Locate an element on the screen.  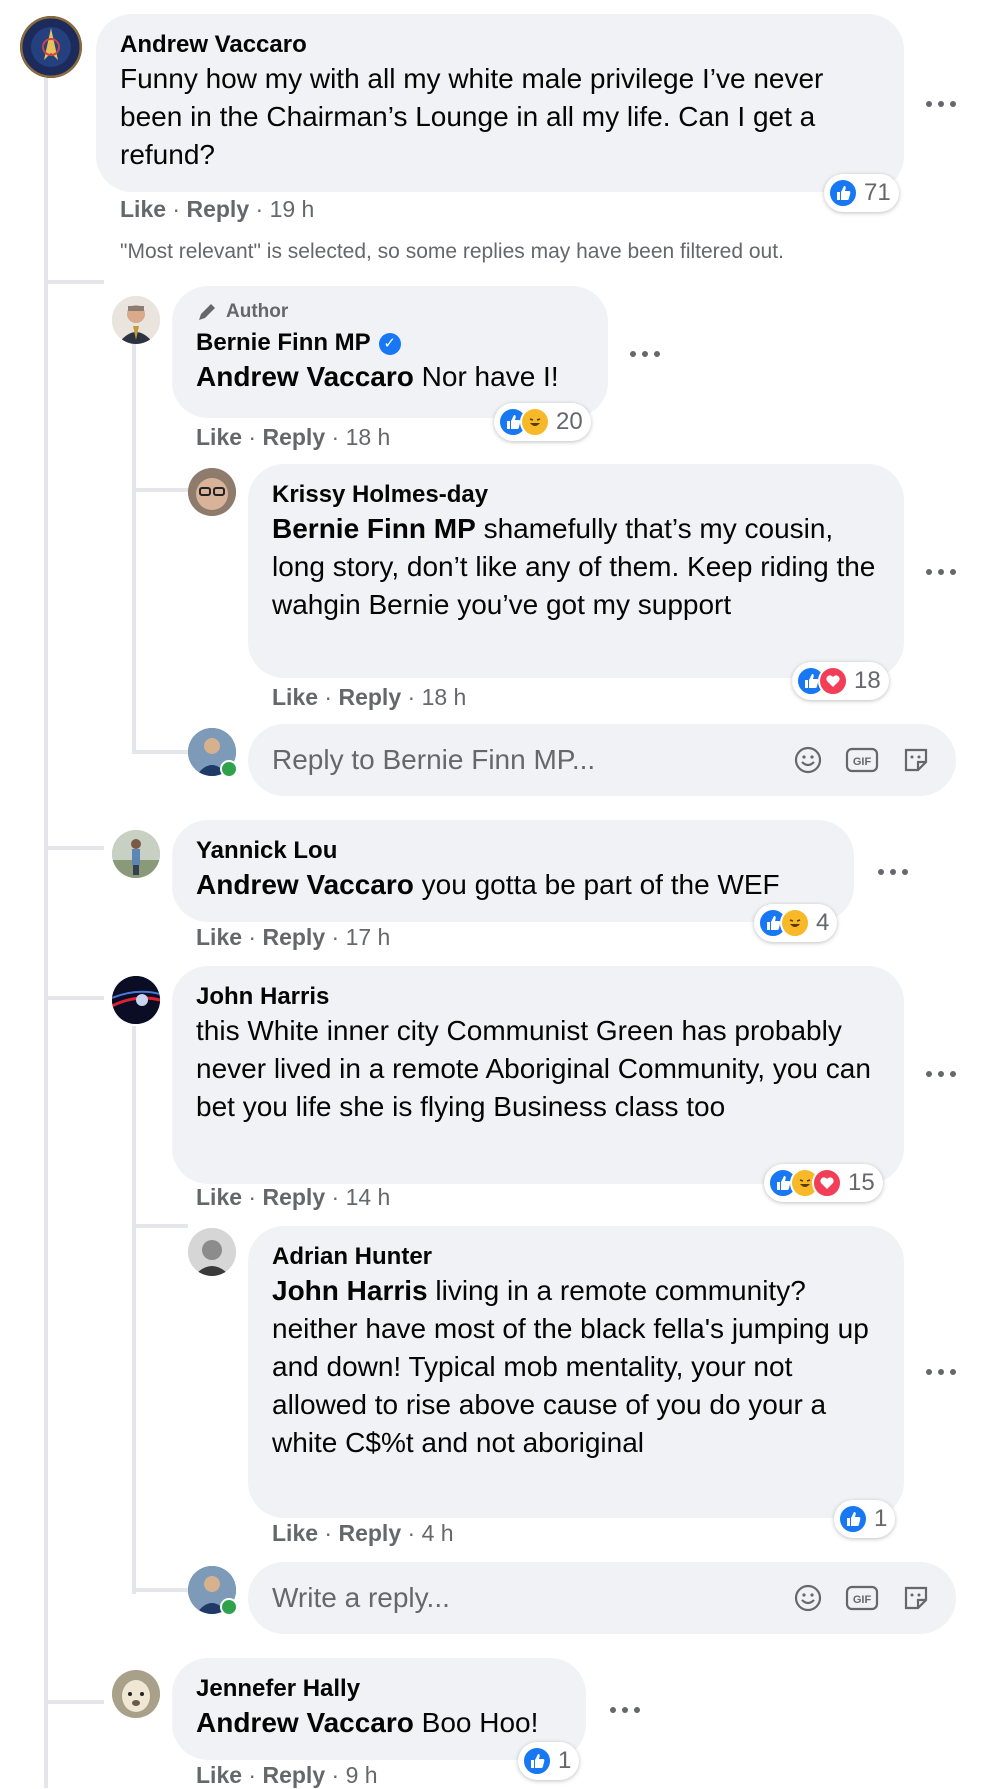
online-status-icon is located at coordinates (229, 1607).